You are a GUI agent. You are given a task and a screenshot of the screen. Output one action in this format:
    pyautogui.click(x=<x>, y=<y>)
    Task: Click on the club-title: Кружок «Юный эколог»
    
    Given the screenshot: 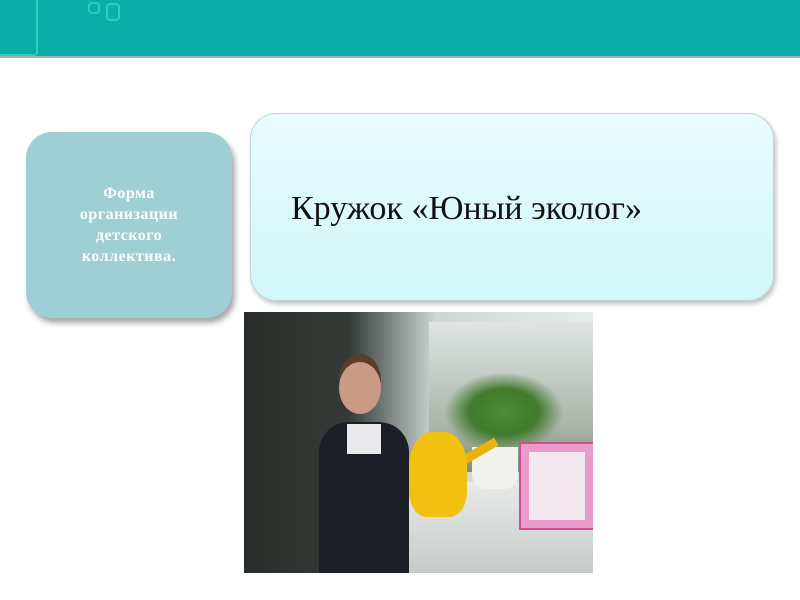 What is the action you would take?
    pyautogui.click(x=466, y=208)
    